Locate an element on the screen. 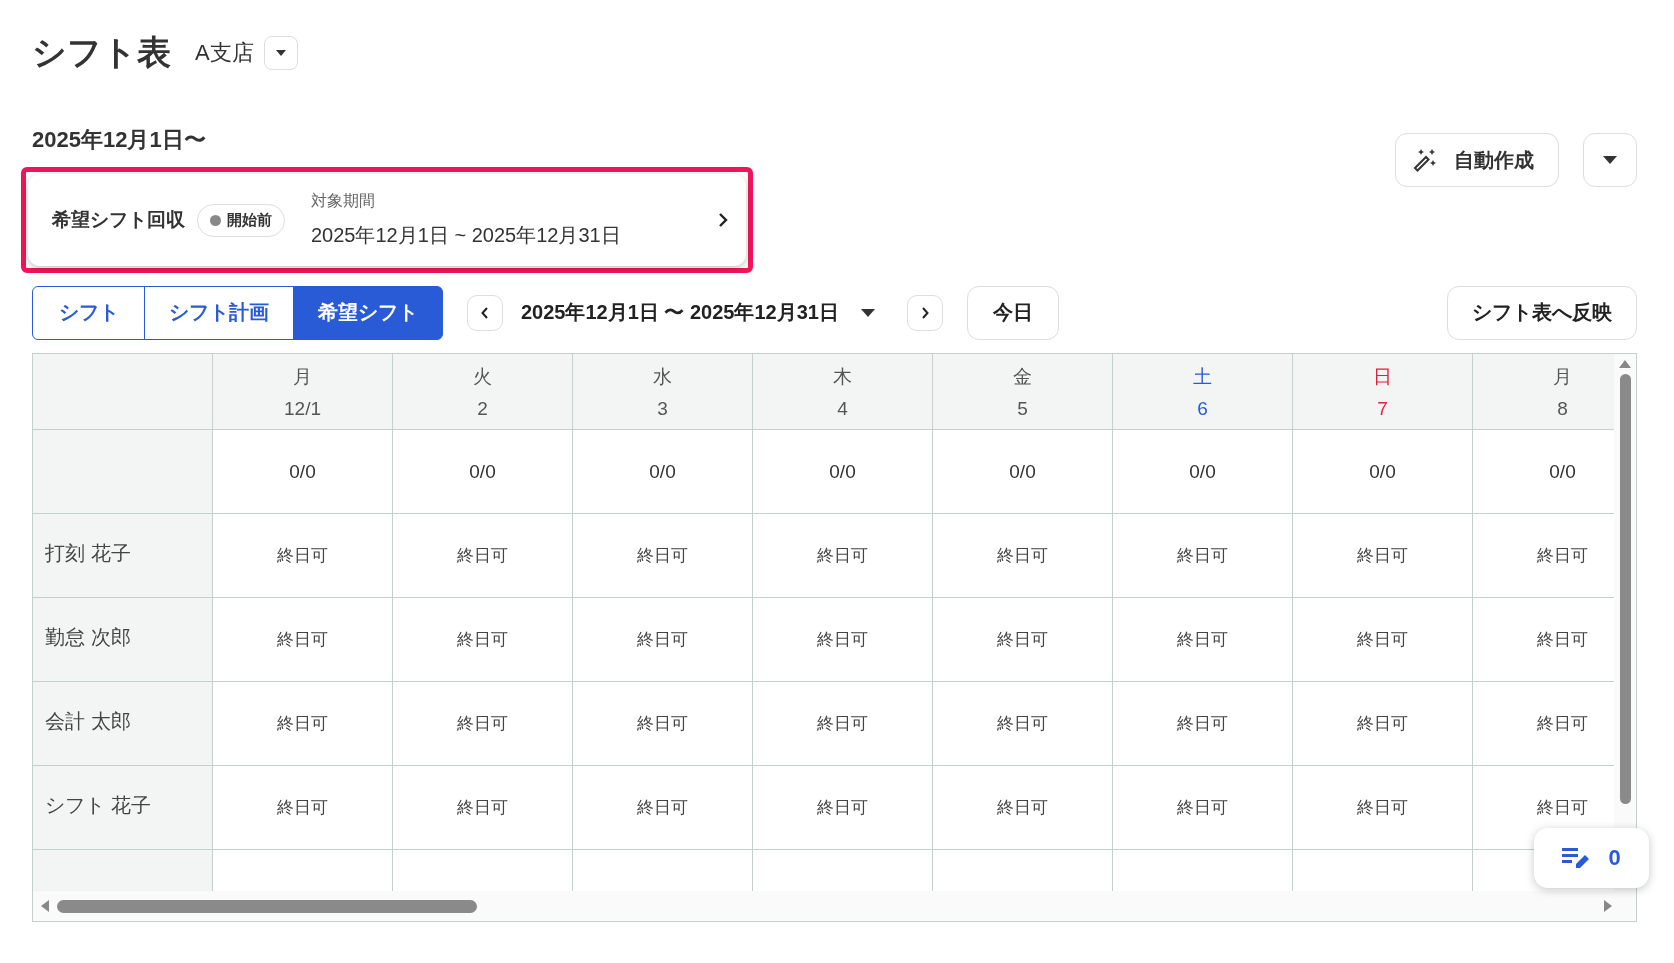 Image resolution: width=1674 pixels, height=963 pixels. date-label: 2 is located at coordinates (482, 408).